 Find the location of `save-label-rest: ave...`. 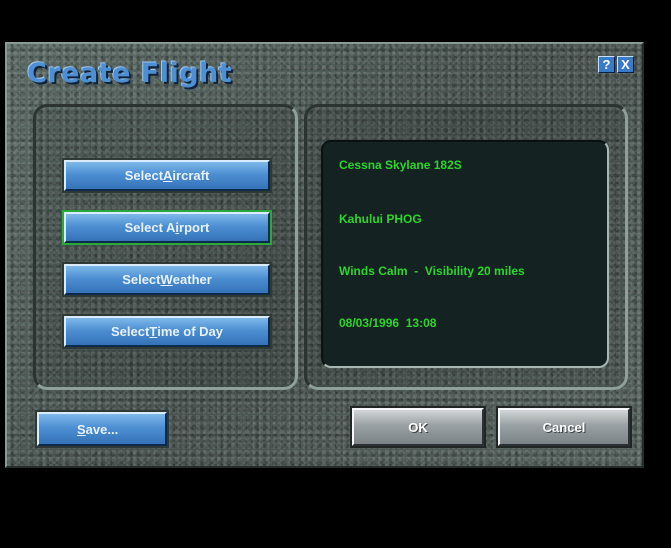

save-label-rest: ave... is located at coordinates (102, 429).